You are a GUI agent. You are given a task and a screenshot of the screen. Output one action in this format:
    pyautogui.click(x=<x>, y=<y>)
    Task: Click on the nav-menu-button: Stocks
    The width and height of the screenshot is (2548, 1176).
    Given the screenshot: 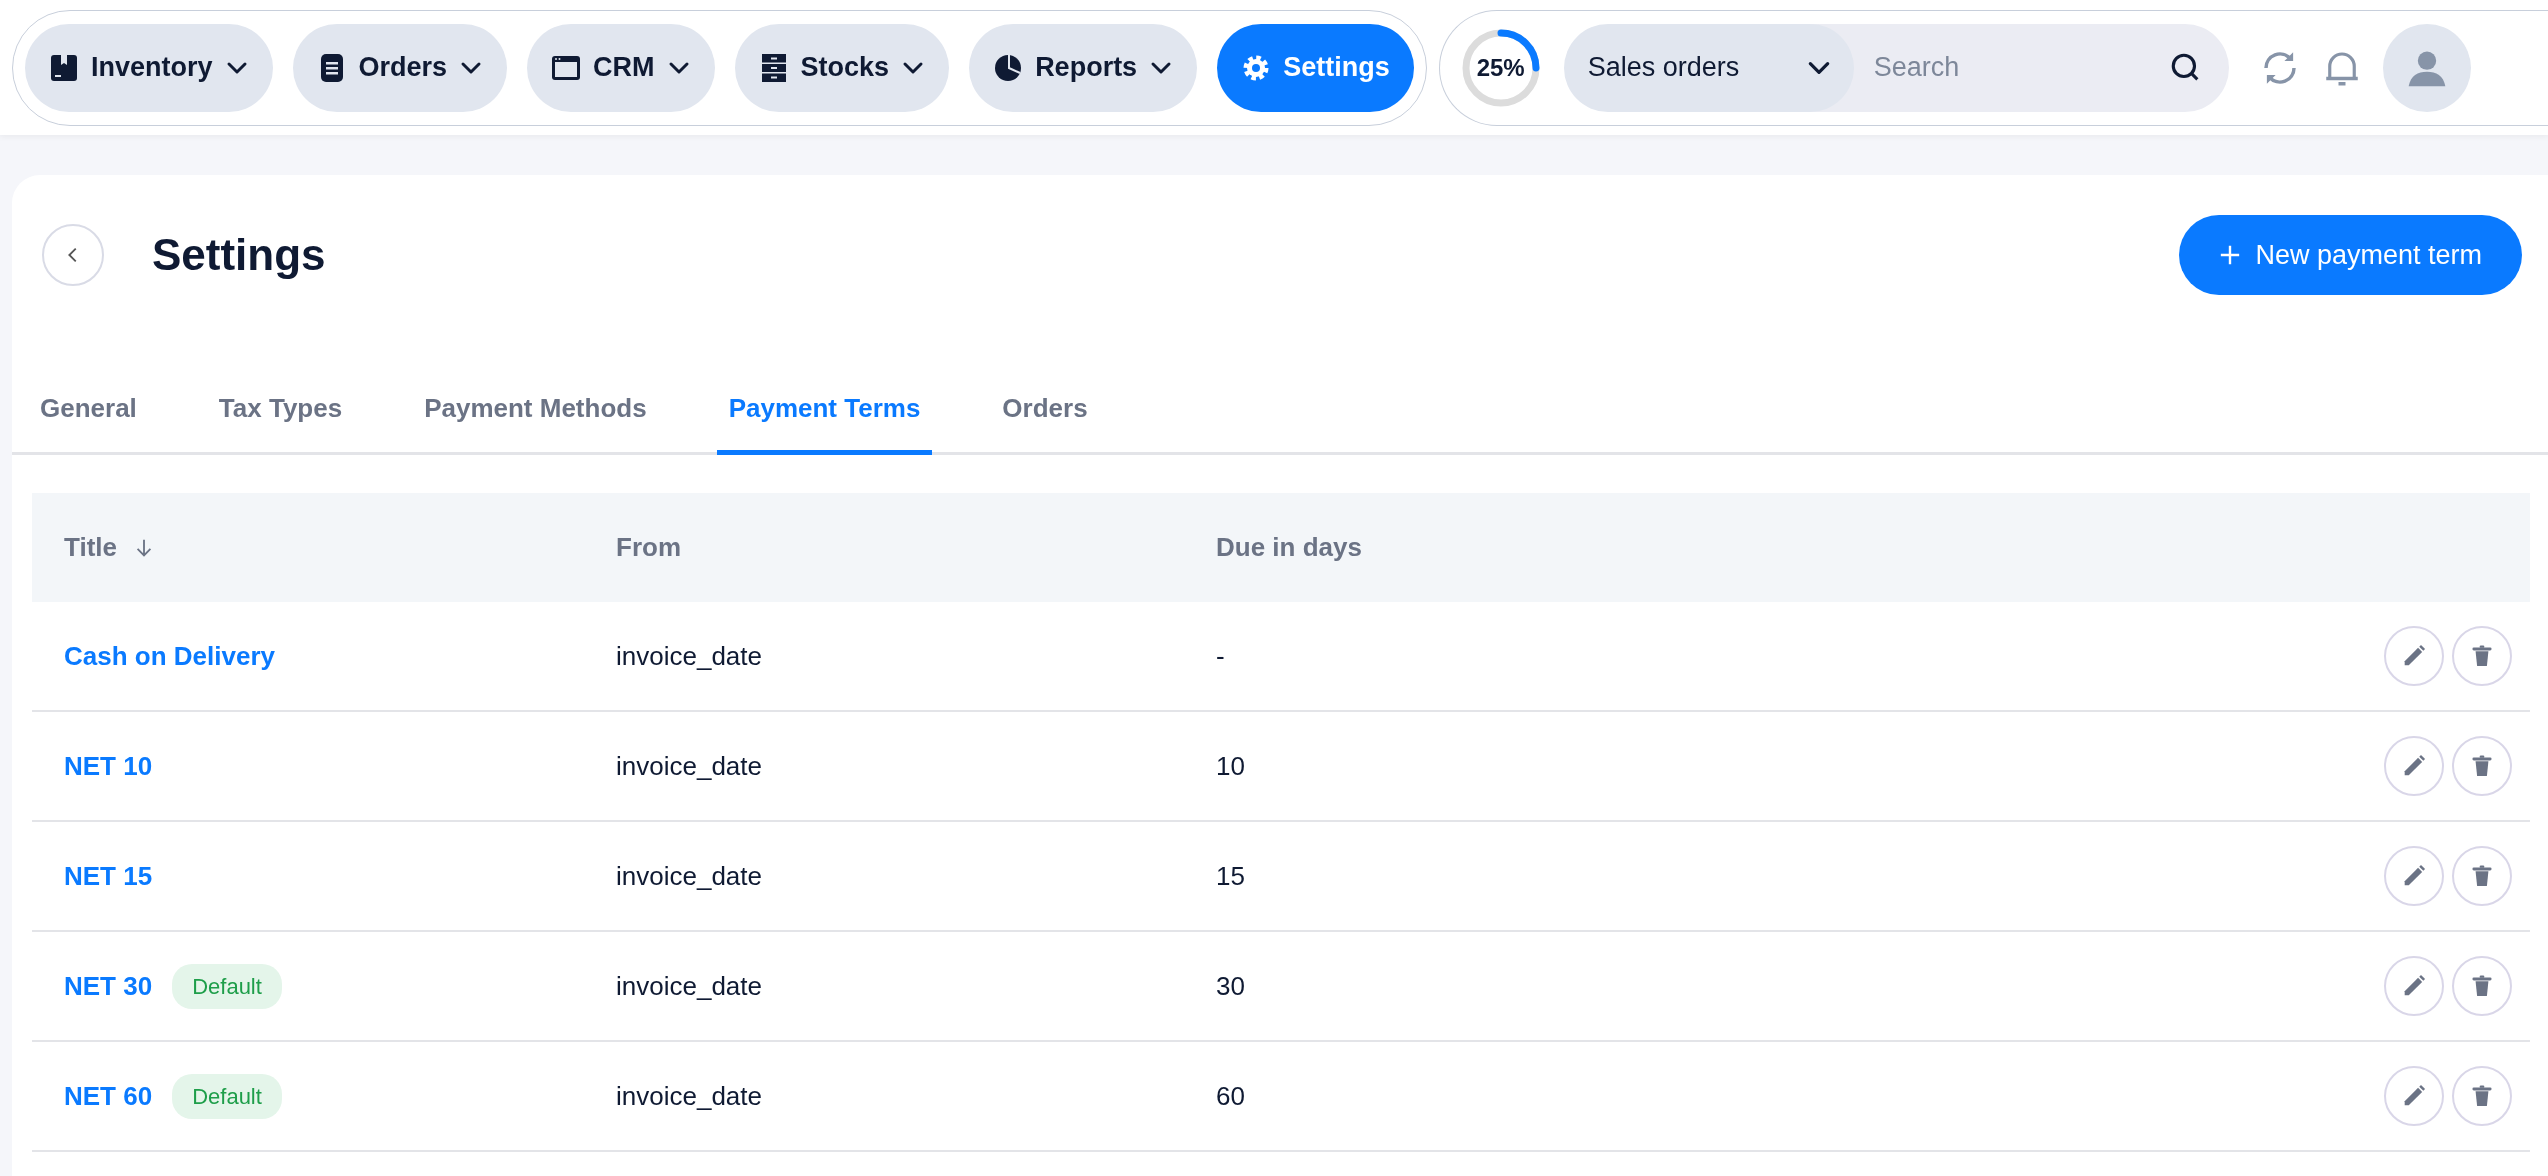 What is the action you would take?
    pyautogui.click(x=842, y=67)
    